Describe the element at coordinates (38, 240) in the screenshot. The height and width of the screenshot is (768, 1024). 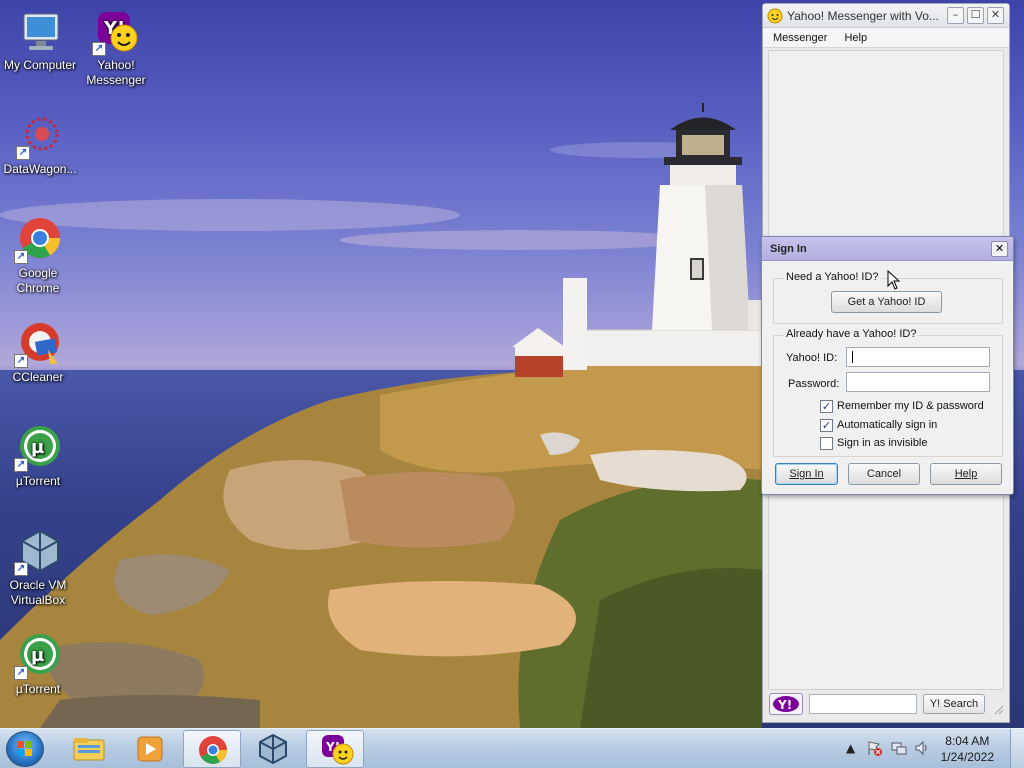
I see `chrome-icon: ↗` at that location.